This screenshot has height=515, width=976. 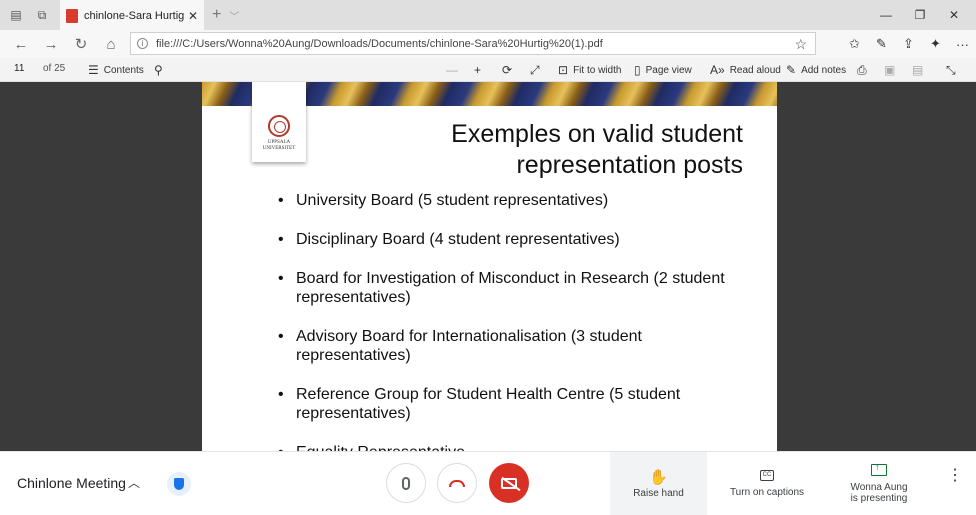 What do you see at coordinates (717, 70) in the screenshot?
I see `read-aloud-icon: A»` at bounding box center [717, 70].